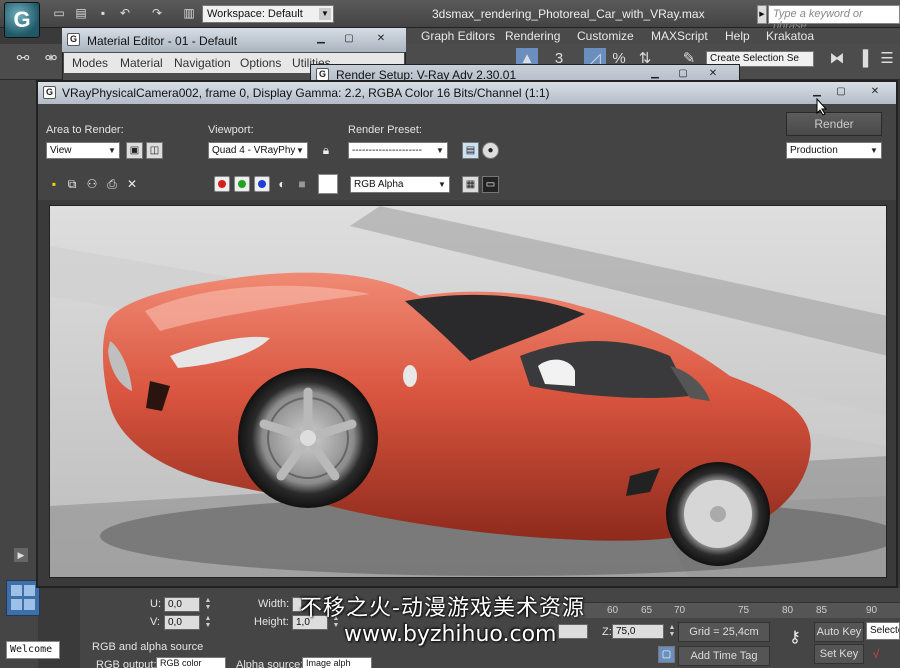  Describe the element at coordinates (274, 604) in the screenshot. I see `width-label: Width:` at that location.